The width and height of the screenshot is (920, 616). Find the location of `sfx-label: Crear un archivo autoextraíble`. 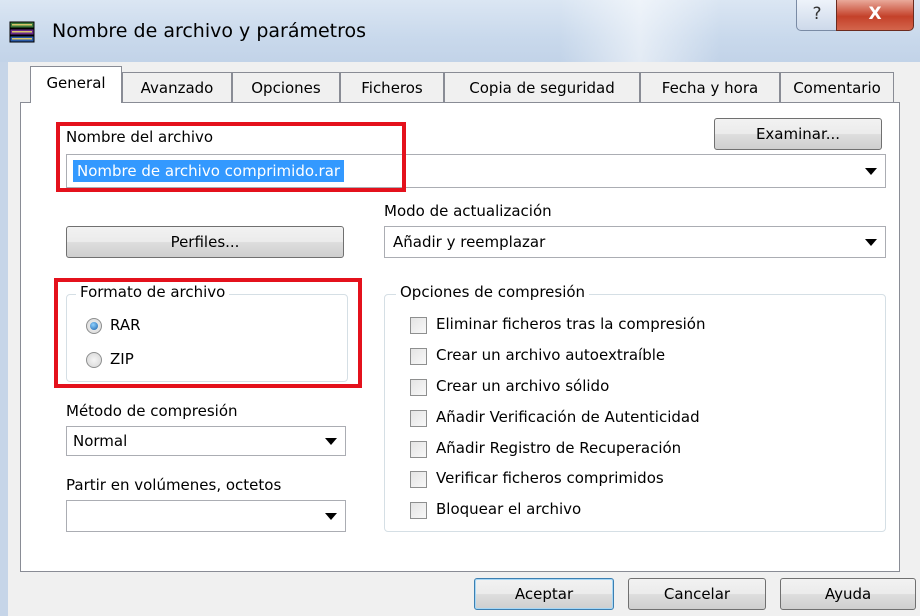

sfx-label: Crear un archivo autoextraíble is located at coordinates (550, 355).